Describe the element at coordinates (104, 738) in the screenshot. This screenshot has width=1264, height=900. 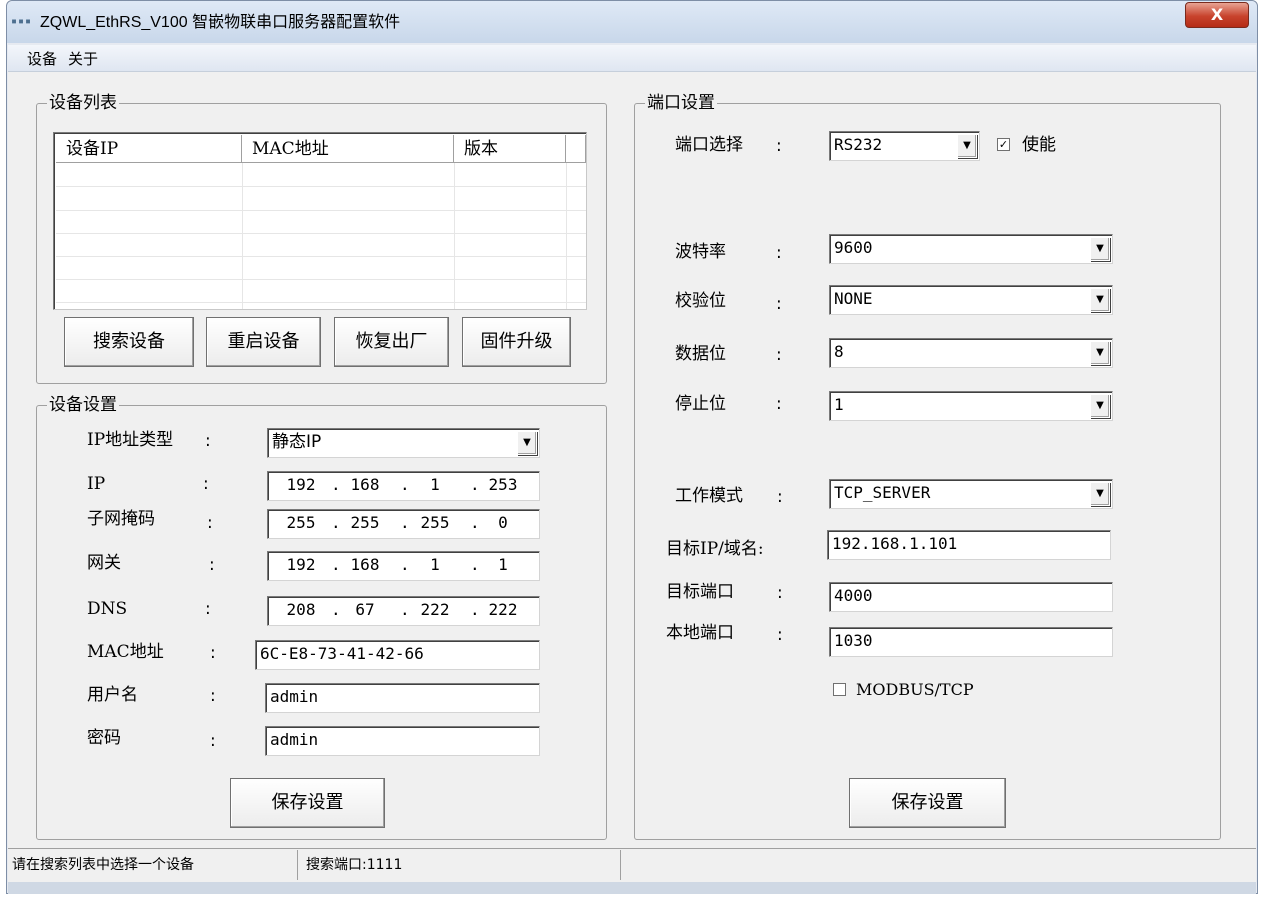
I see `password-label: 密码` at that location.